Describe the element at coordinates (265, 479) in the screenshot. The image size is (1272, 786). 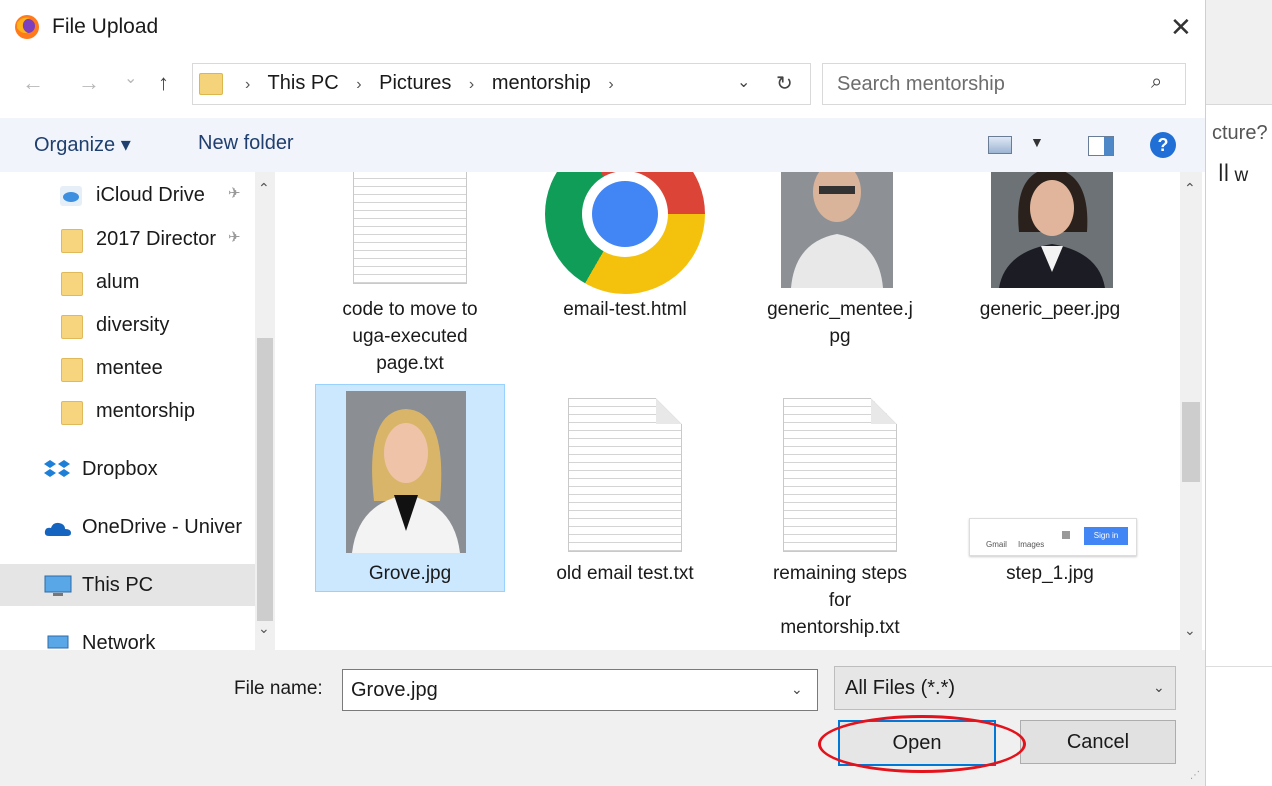
I see `sidebar-scrollbar-thumb` at that location.